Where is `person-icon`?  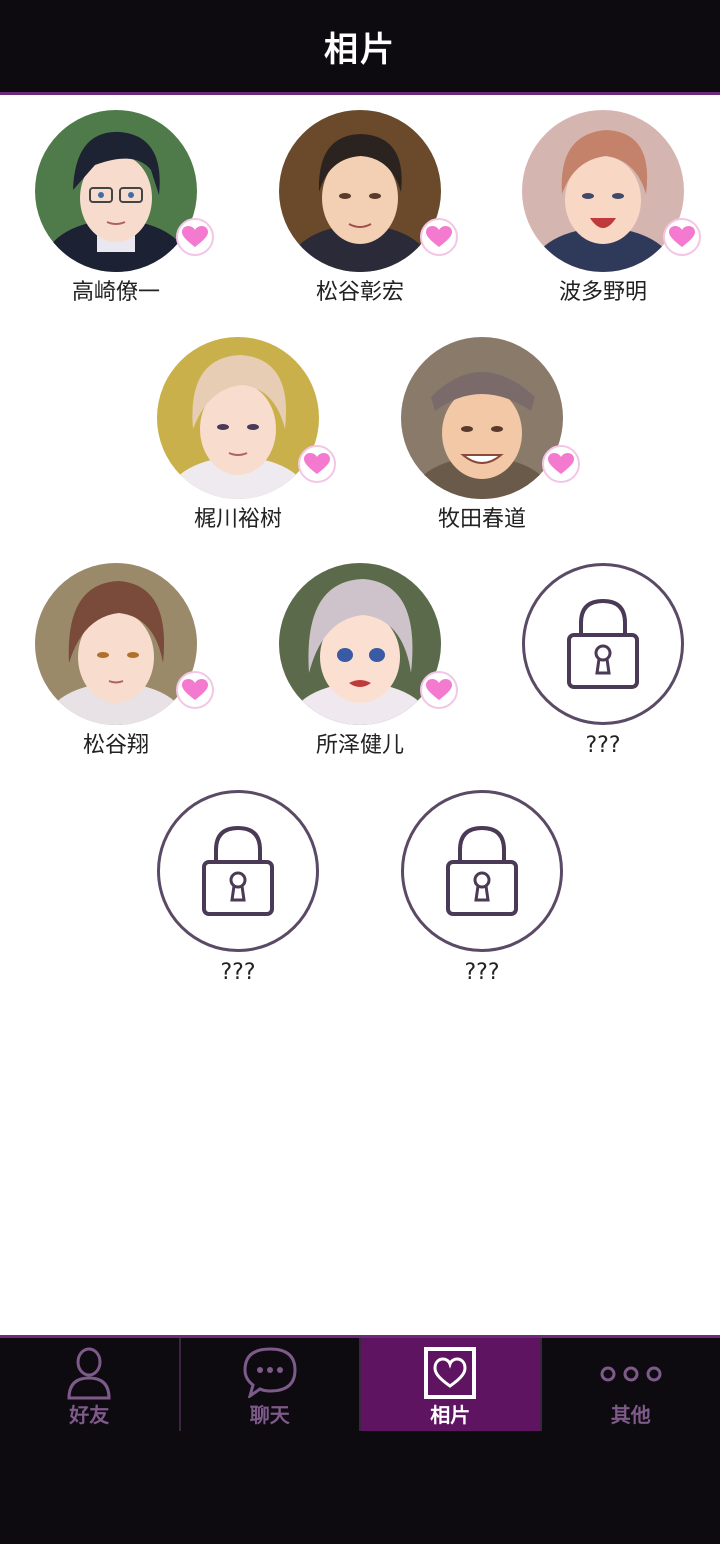 person-icon is located at coordinates (89, 1373).